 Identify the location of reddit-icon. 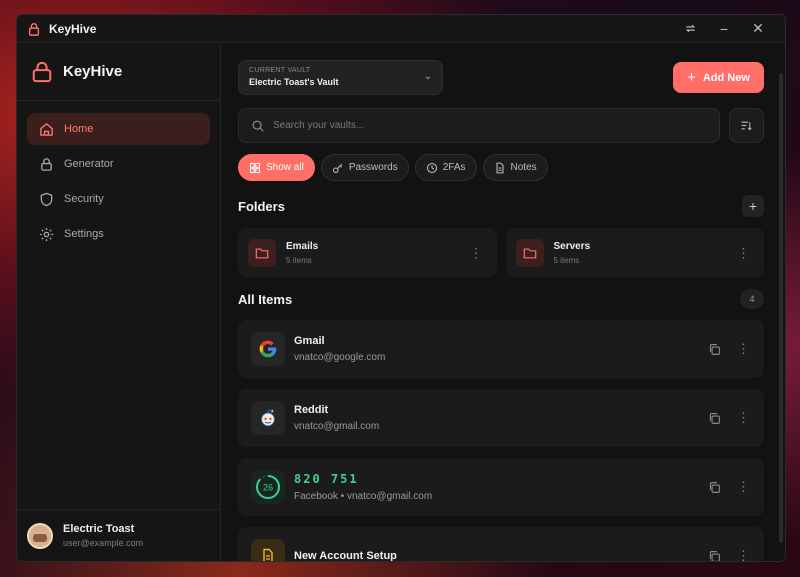
(268, 418).